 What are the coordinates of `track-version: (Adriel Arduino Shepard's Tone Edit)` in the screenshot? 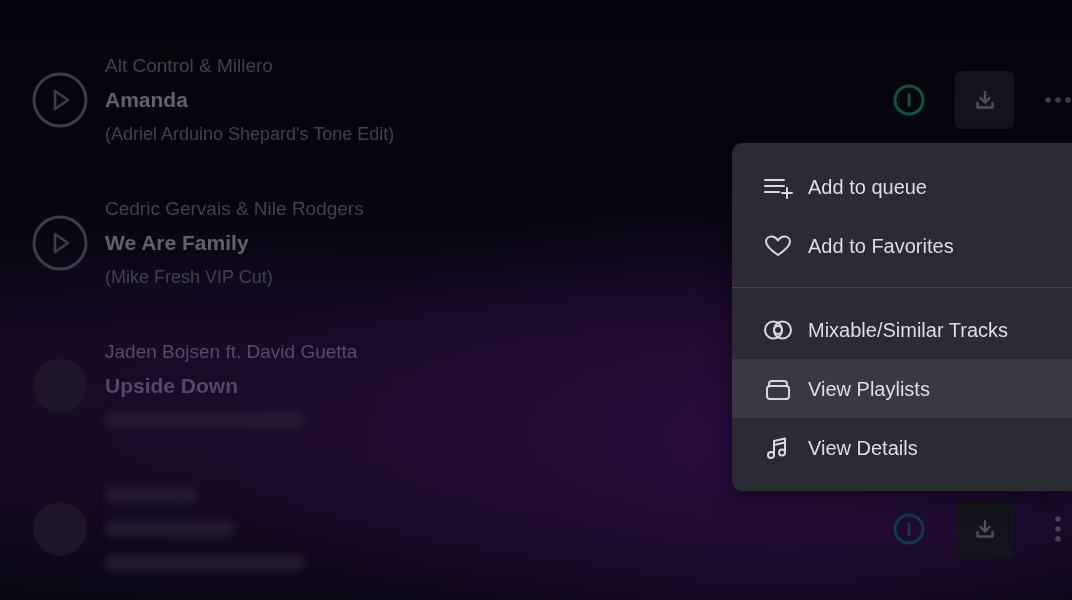 It's located at (250, 134).